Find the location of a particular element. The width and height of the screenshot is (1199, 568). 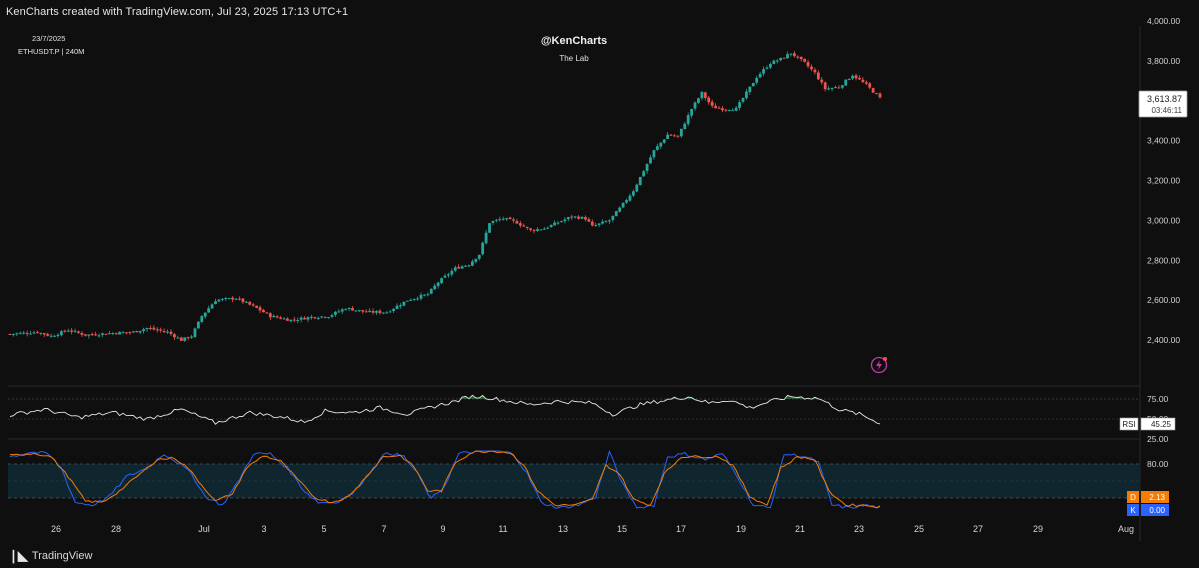

price-tick-label: 3,800.00 is located at coordinates (1163, 61).